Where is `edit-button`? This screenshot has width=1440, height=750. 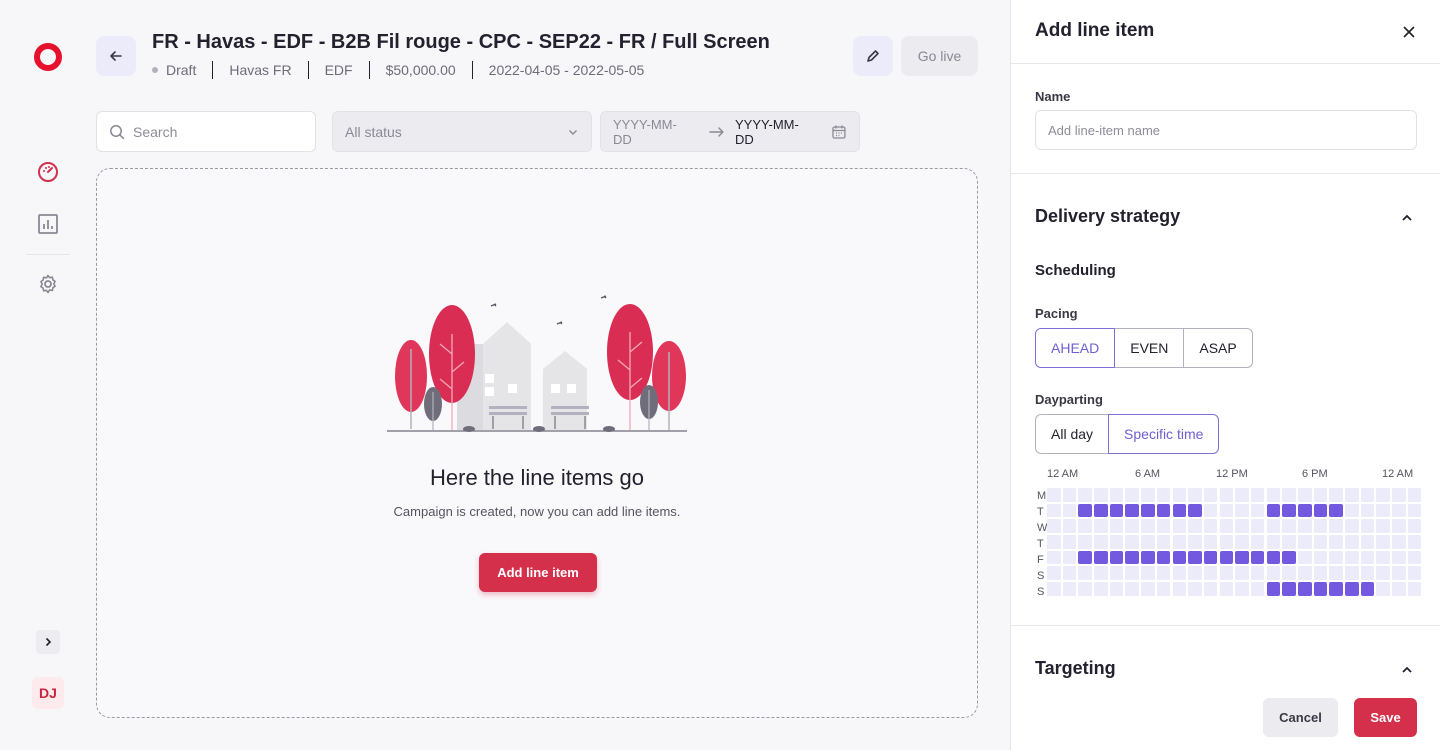 edit-button is located at coordinates (873, 56).